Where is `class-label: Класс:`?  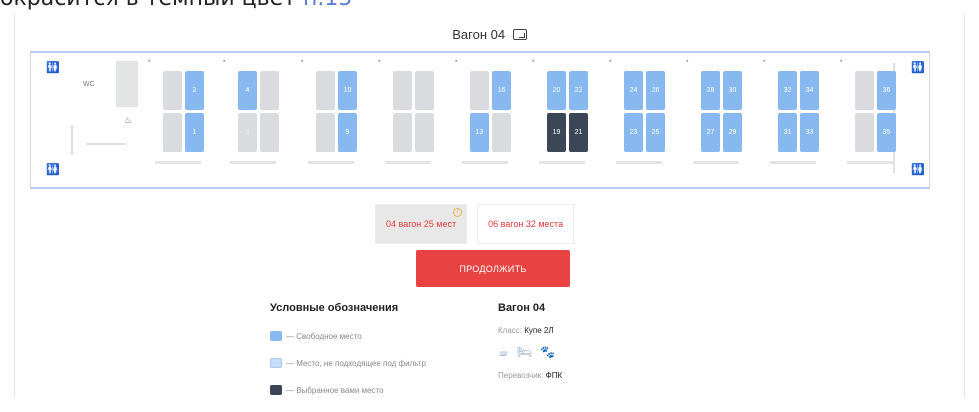
class-label: Класс: is located at coordinates (510, 330).